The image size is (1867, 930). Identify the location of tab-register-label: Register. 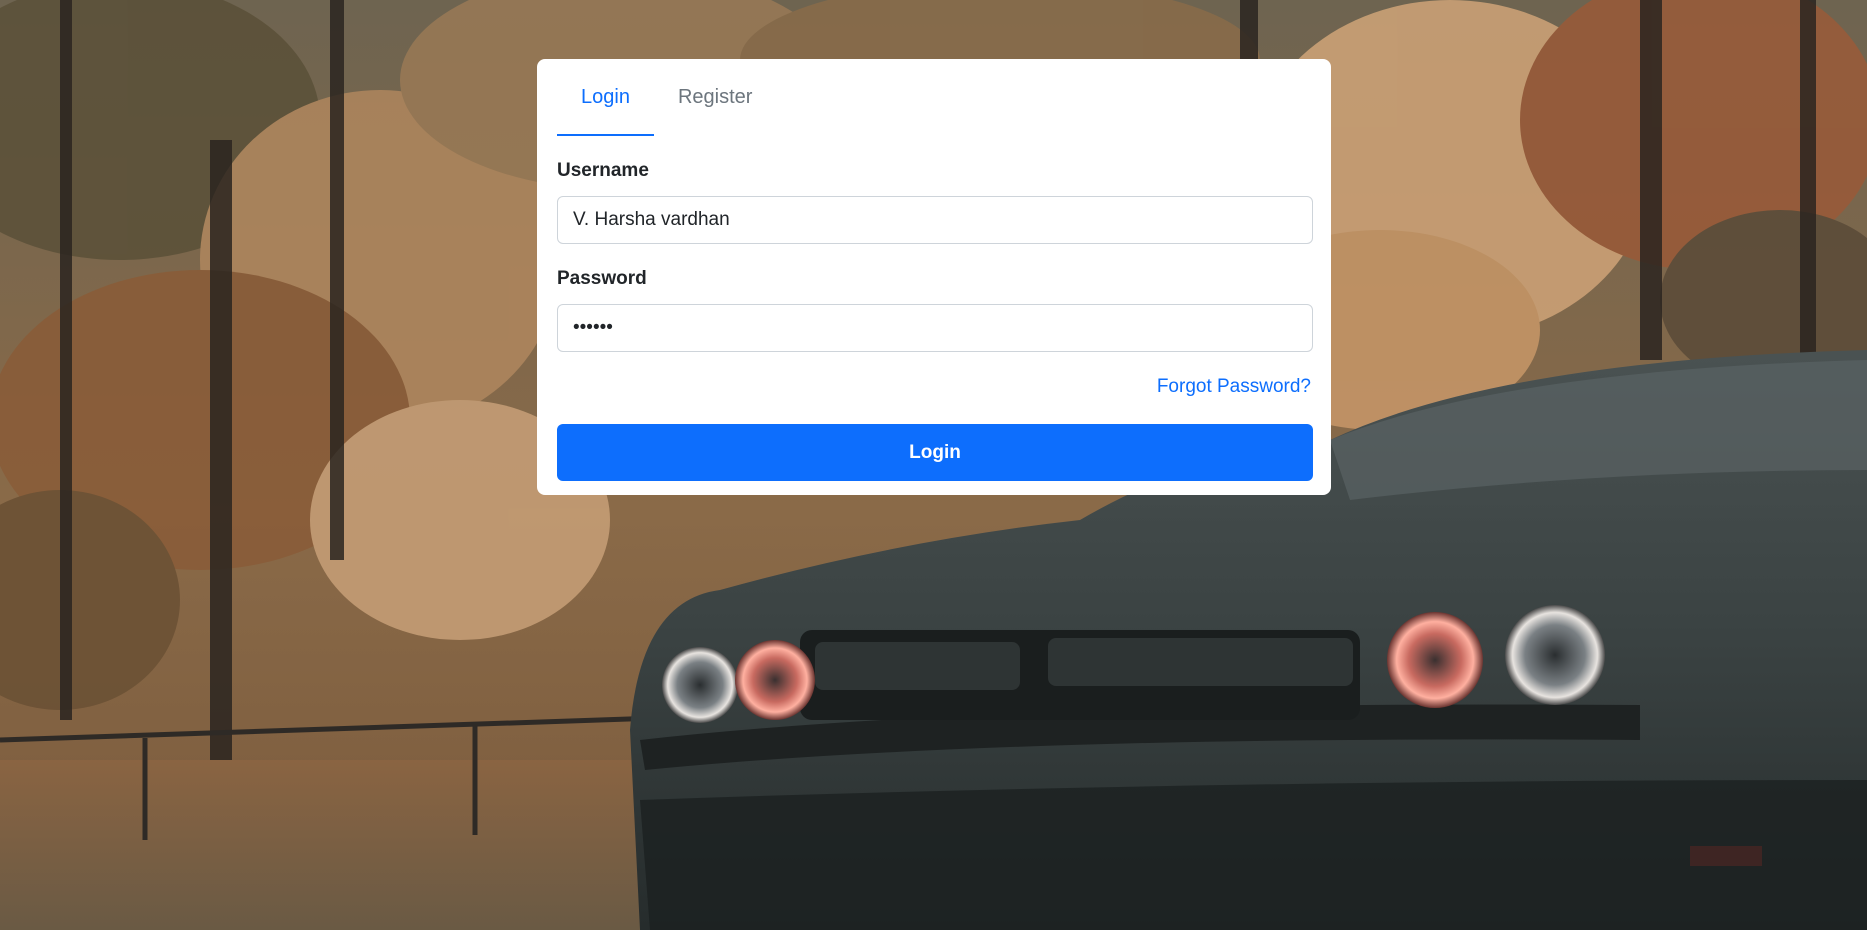
(715, 97).